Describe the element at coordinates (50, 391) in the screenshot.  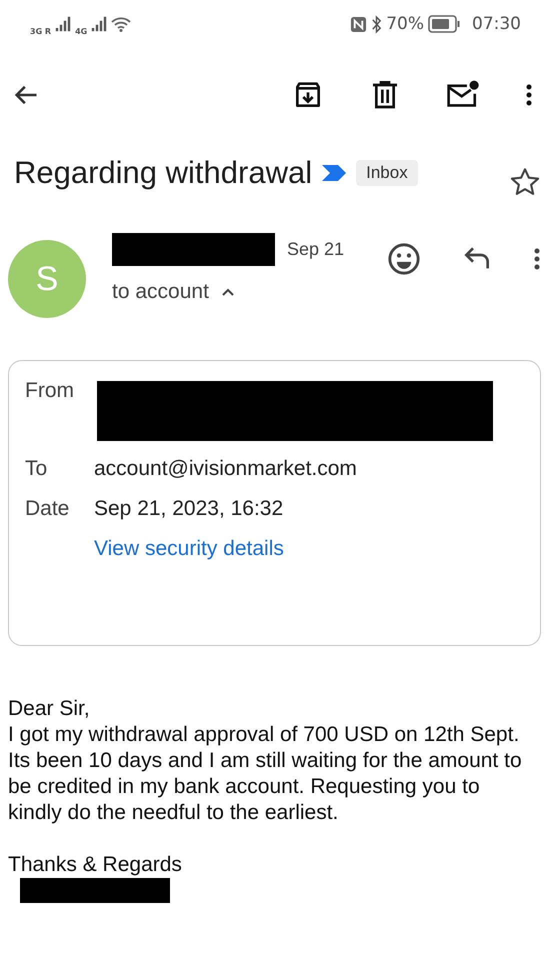
I see `detail-label: From` at that location.